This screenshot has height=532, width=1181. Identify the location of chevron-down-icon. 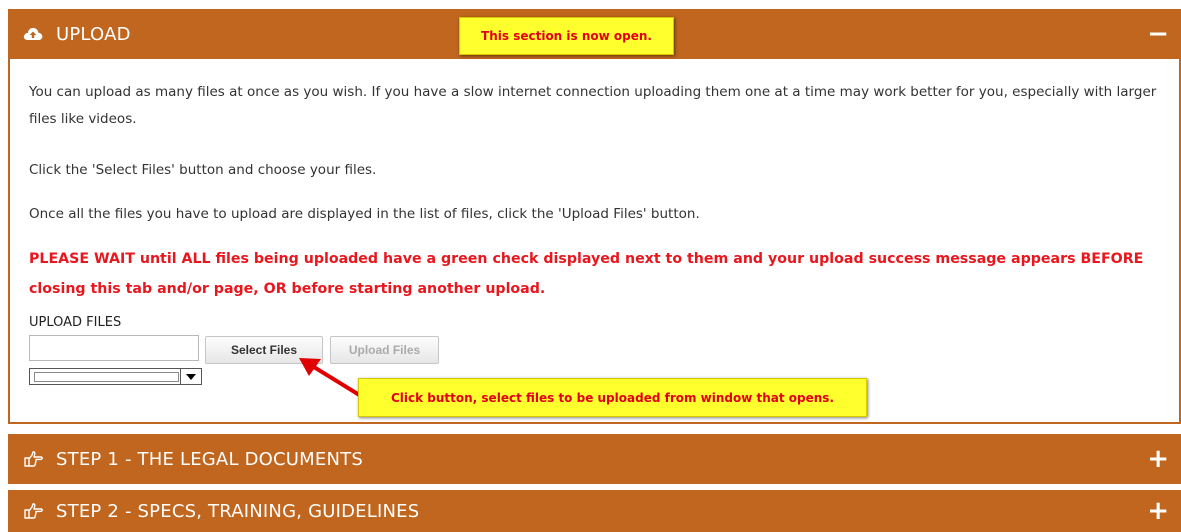
(190, 376).